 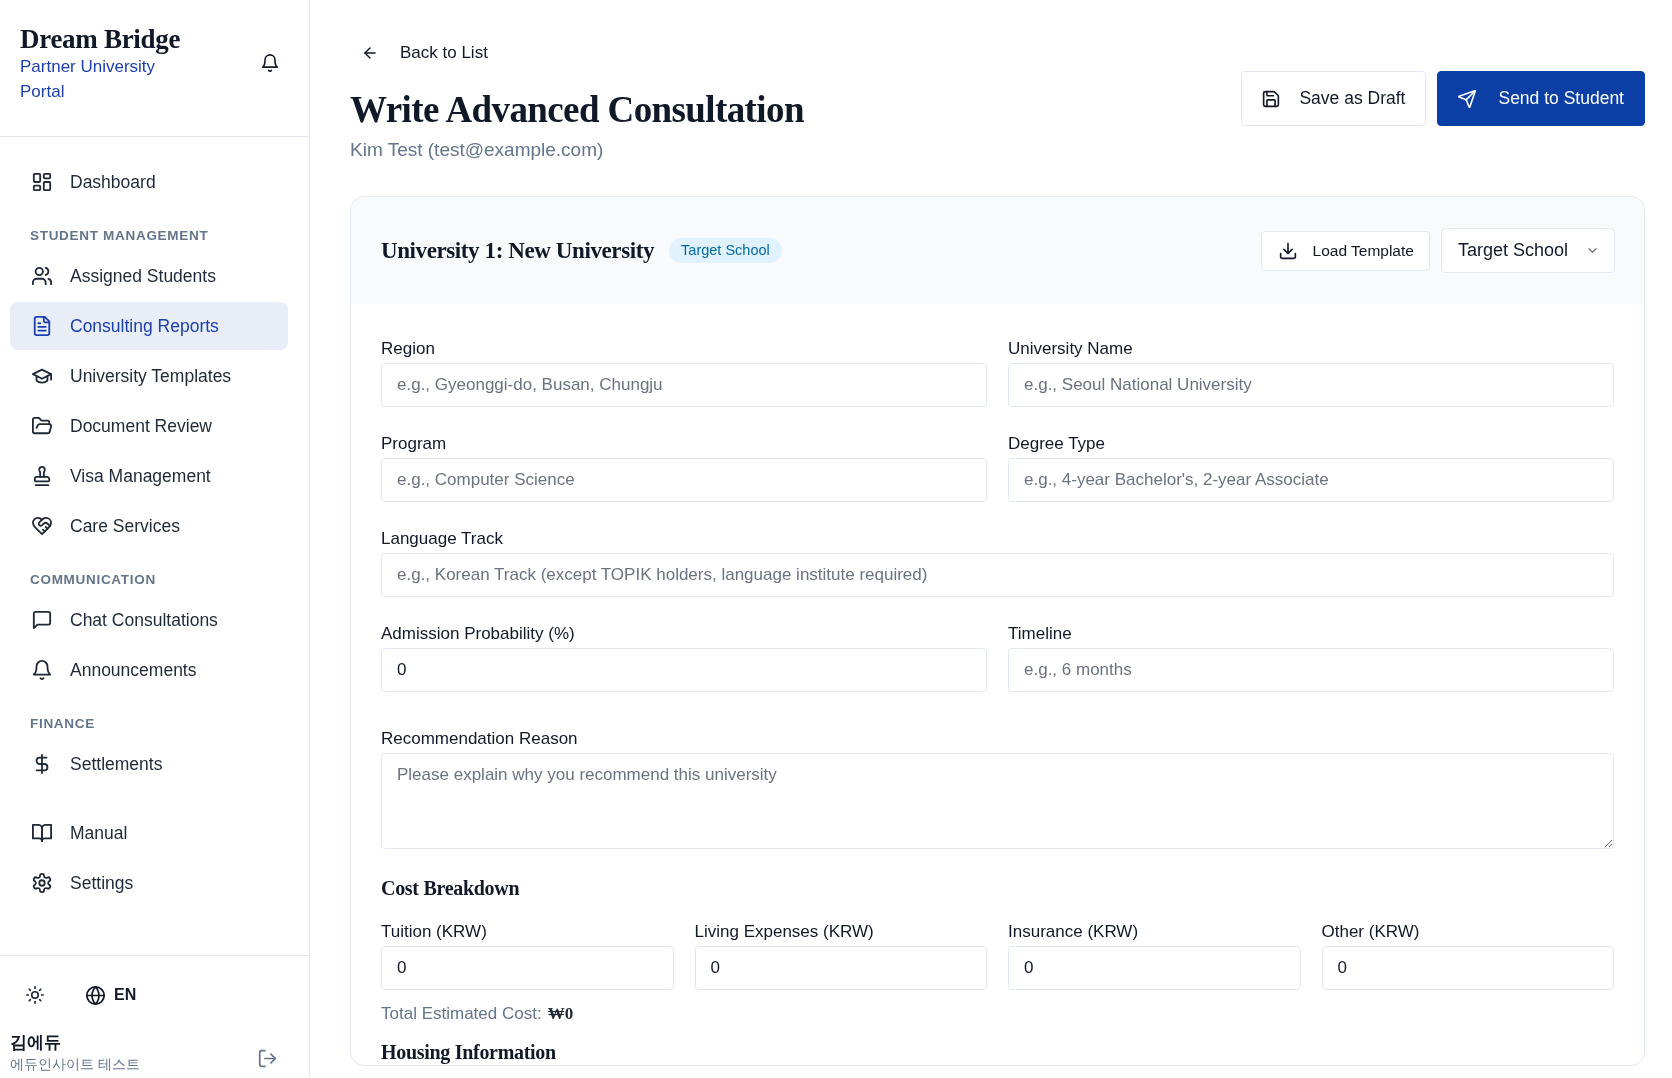 I want to click on document-icon, so click(x=42, y=326).